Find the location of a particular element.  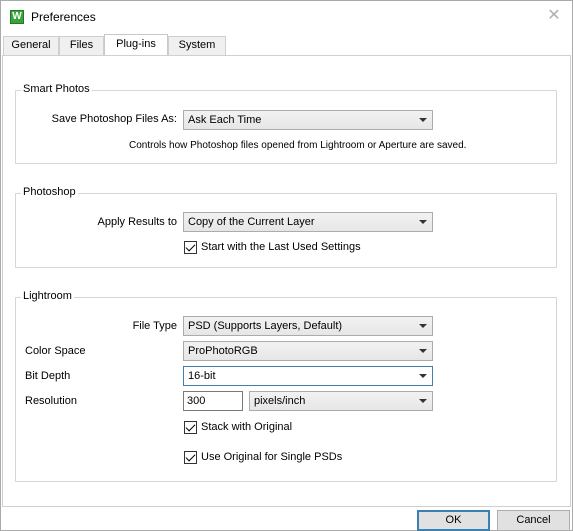

tab-plug-ins: Plug-ins is located at coordinates (136, 44).